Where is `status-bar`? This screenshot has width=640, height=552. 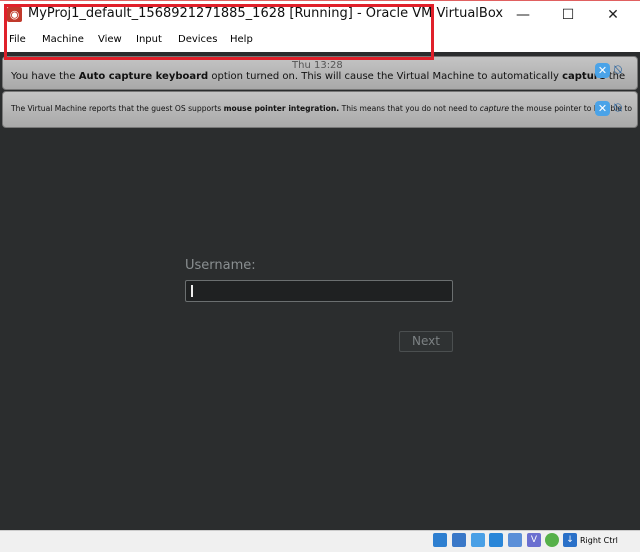
status-bar is located at coordinates (320, 541).